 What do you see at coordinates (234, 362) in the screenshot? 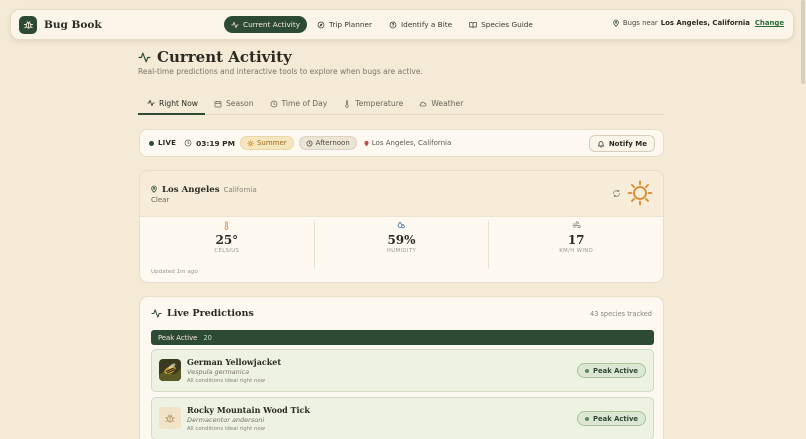
I see `species-name: German Yellowjacket` at bounding box center [234, 362].